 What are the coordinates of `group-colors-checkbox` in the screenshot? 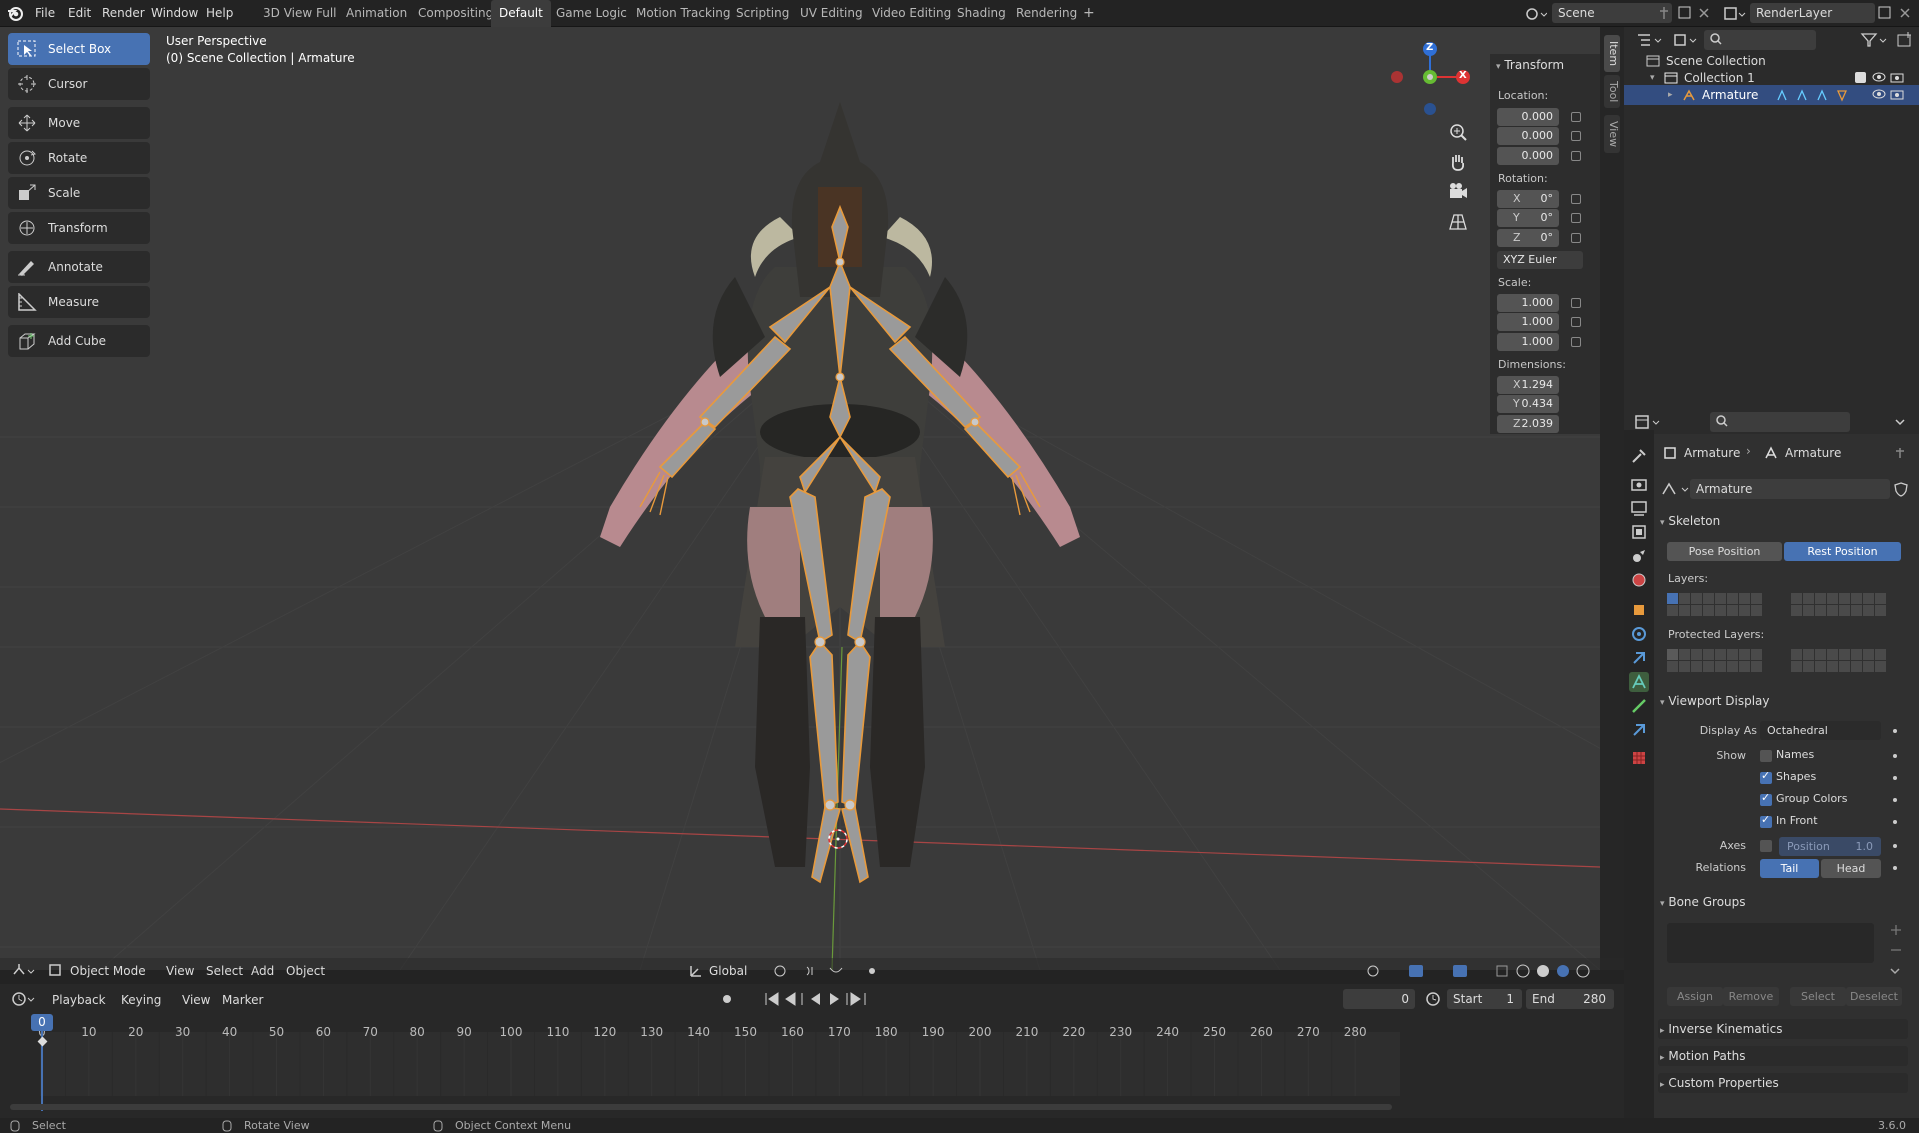 It's located at (1766, 798).